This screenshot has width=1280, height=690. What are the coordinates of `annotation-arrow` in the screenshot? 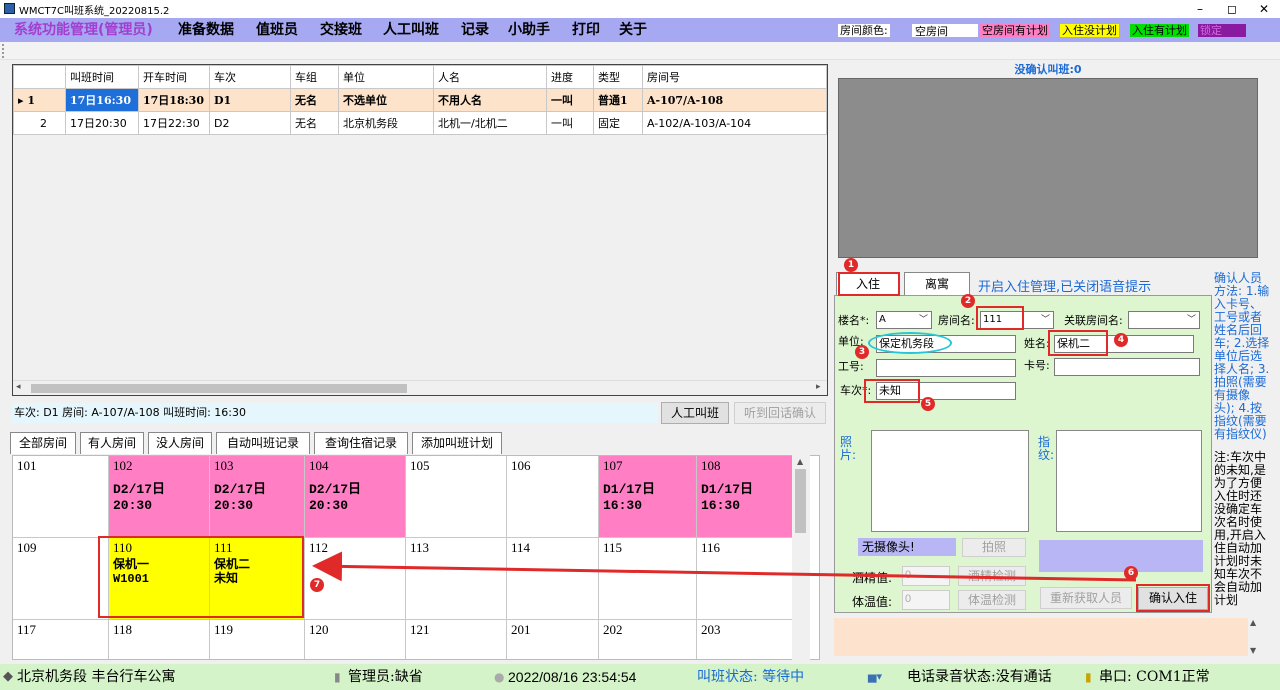 It's located at (724, 566).